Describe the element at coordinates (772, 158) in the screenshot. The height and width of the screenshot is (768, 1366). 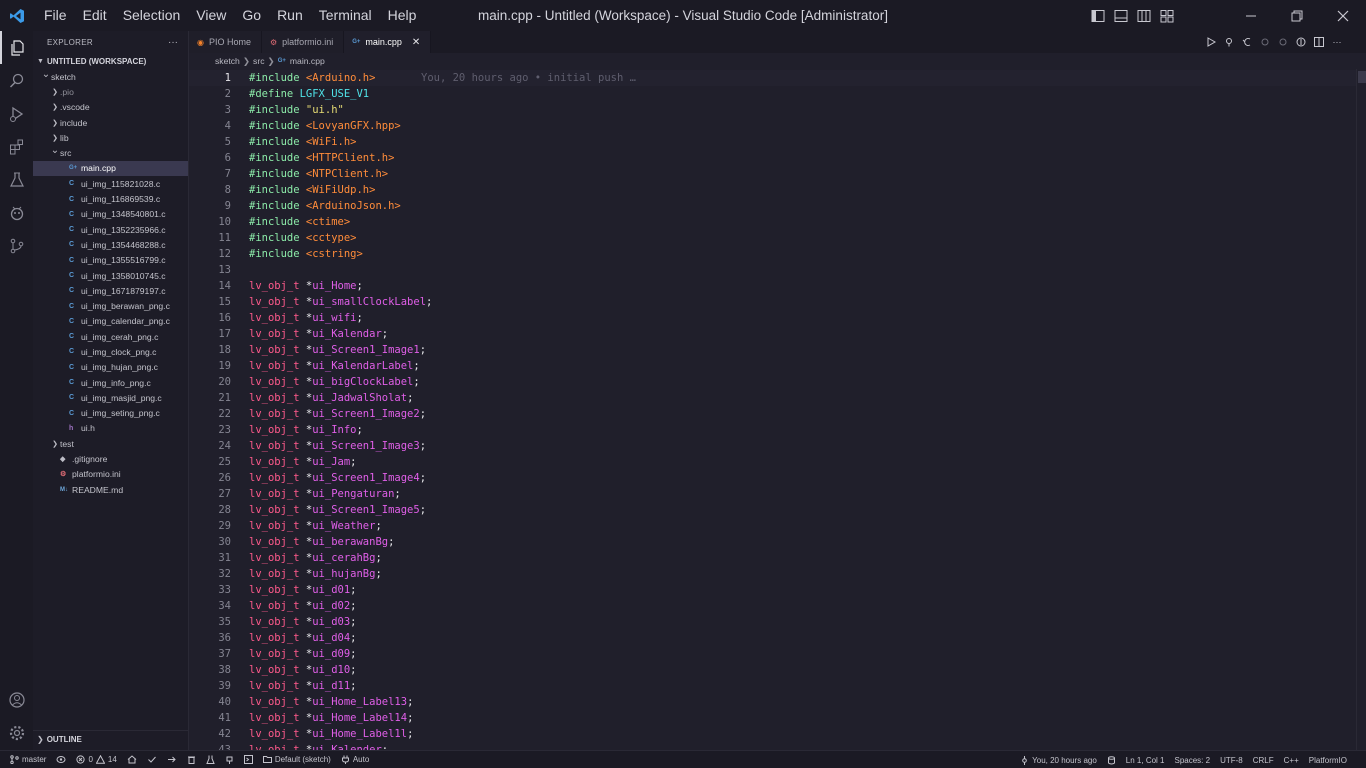
I see `code-line: 6 #include <HTTPClient.h>` at that location.